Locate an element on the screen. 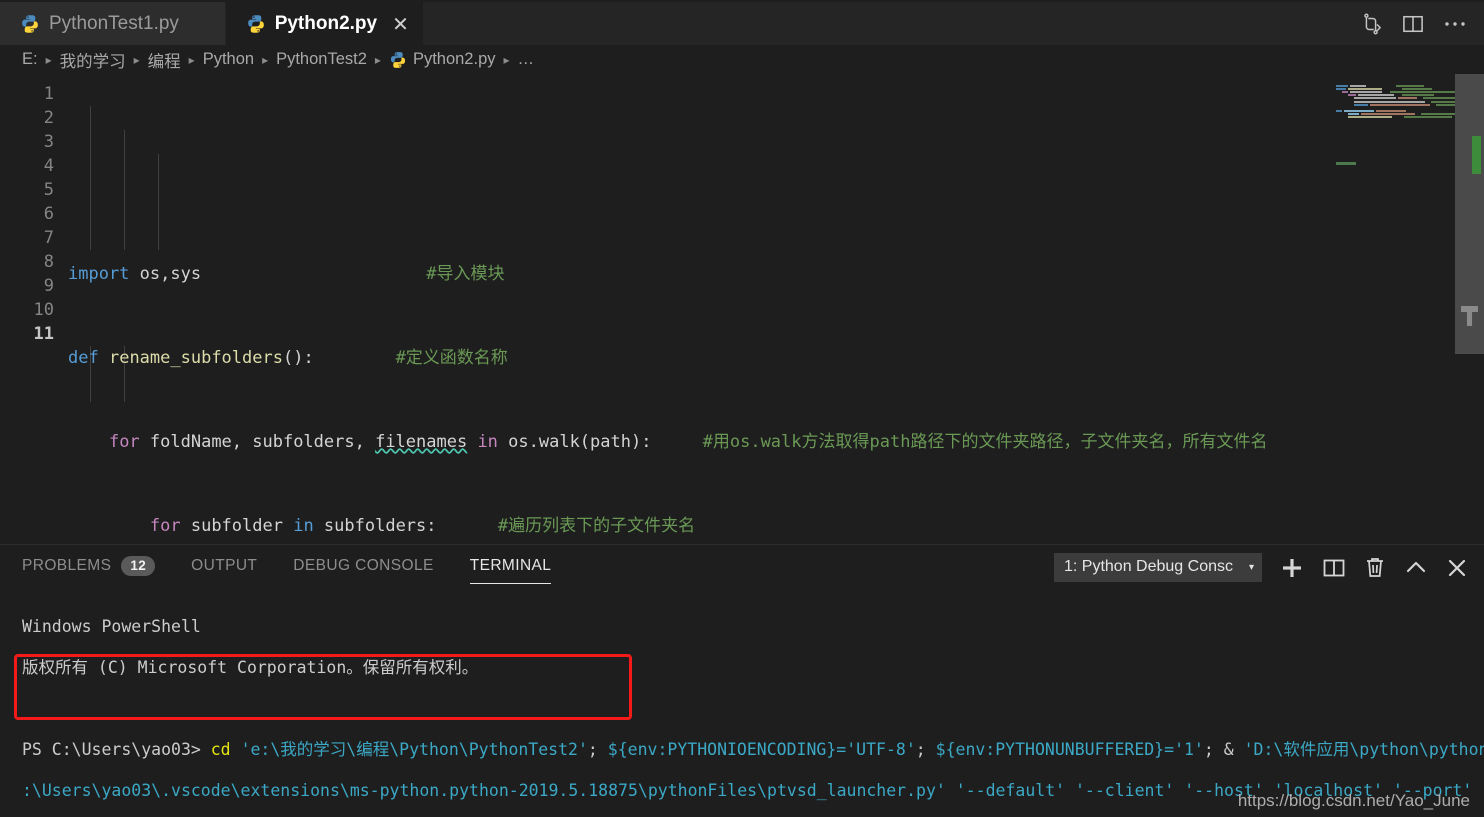 The height and width of the screenshot is (817, 1484). breadcrumb-file-label: Python2.py is located at coordinates (454, 59).